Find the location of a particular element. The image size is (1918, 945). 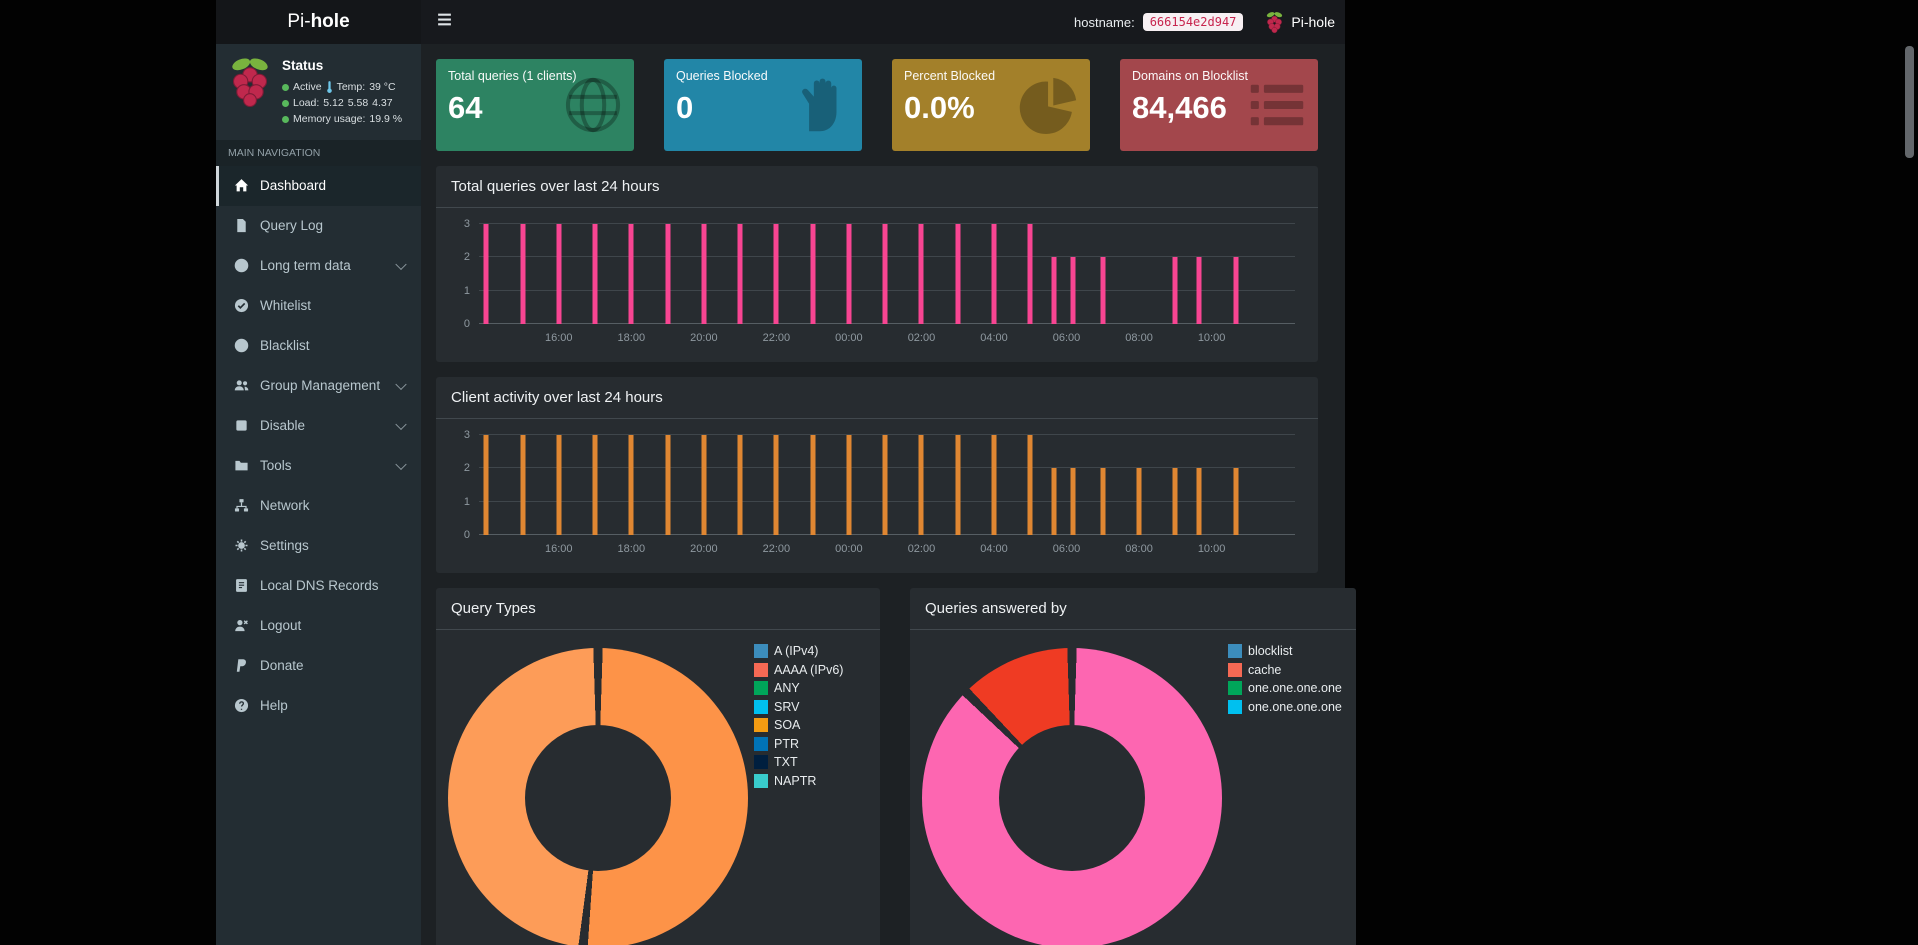

pihole-brand-link: Pi-hole is located at coordinates (1300, 22).